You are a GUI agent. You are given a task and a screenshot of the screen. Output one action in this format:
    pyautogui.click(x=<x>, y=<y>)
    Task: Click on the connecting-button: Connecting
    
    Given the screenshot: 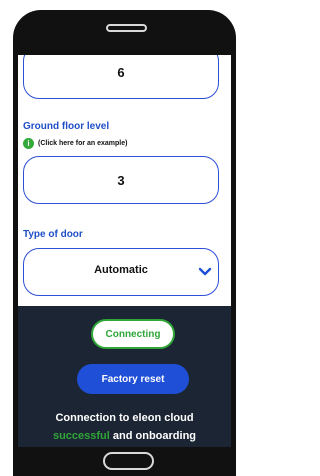 What is the action you would take?
    pyautogui.click(x=133, y=334)
    